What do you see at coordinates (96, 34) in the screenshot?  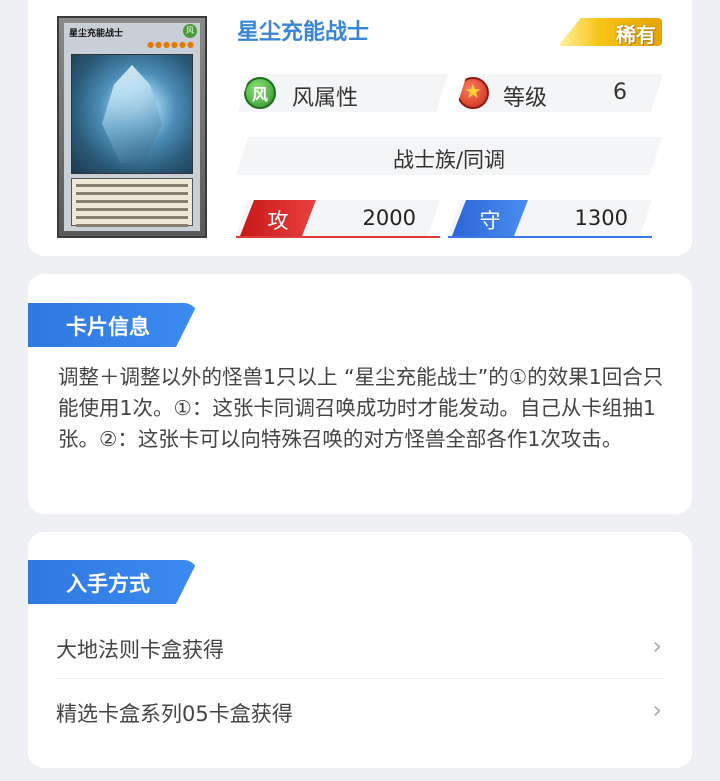 I see `card-image-name: 星尘充能战士` at bounding box center [96, 34].